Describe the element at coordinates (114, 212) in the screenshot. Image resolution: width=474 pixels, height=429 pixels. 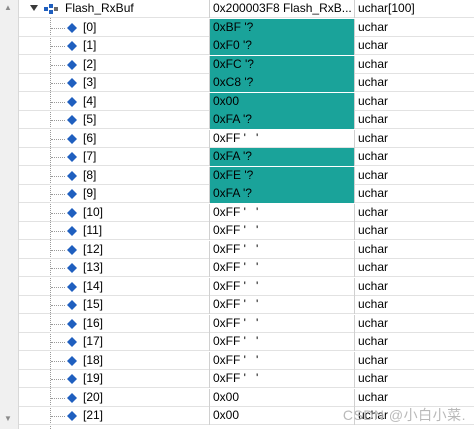
I see `name-cell: [10]` at that location.